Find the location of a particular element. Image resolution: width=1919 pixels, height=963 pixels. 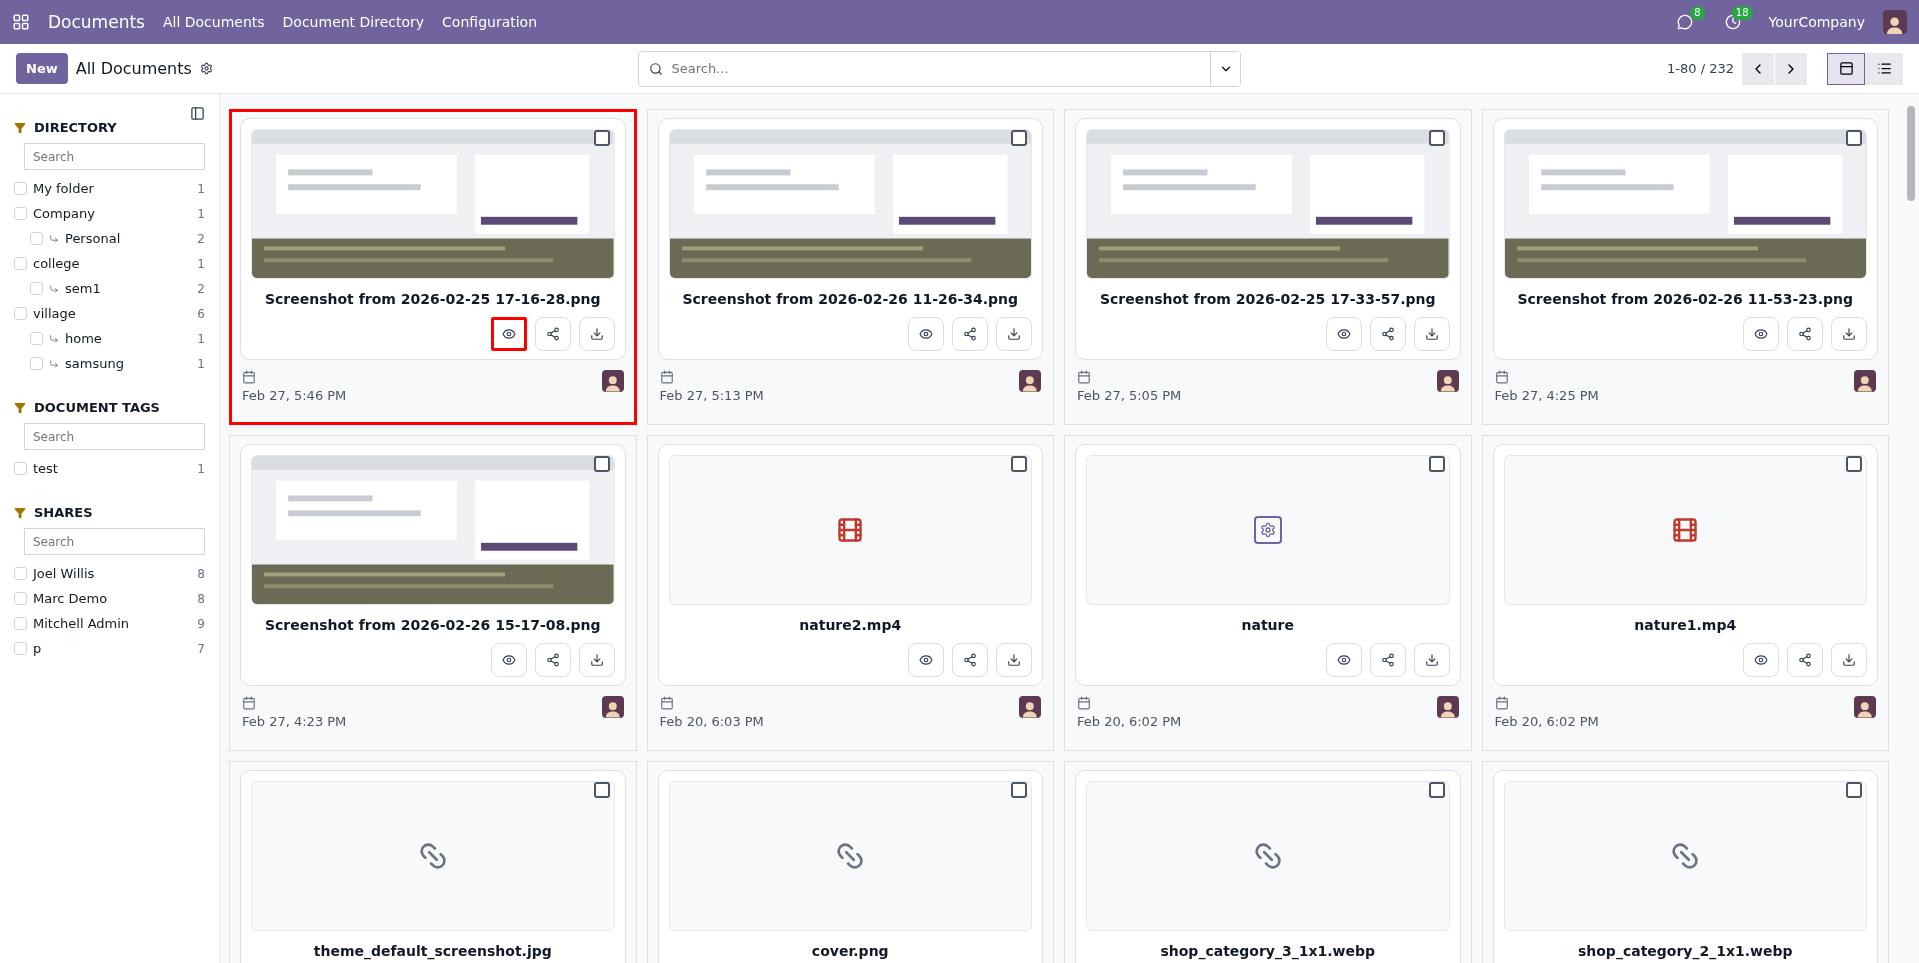

filter-label: p is located at coordinates (112, 648).